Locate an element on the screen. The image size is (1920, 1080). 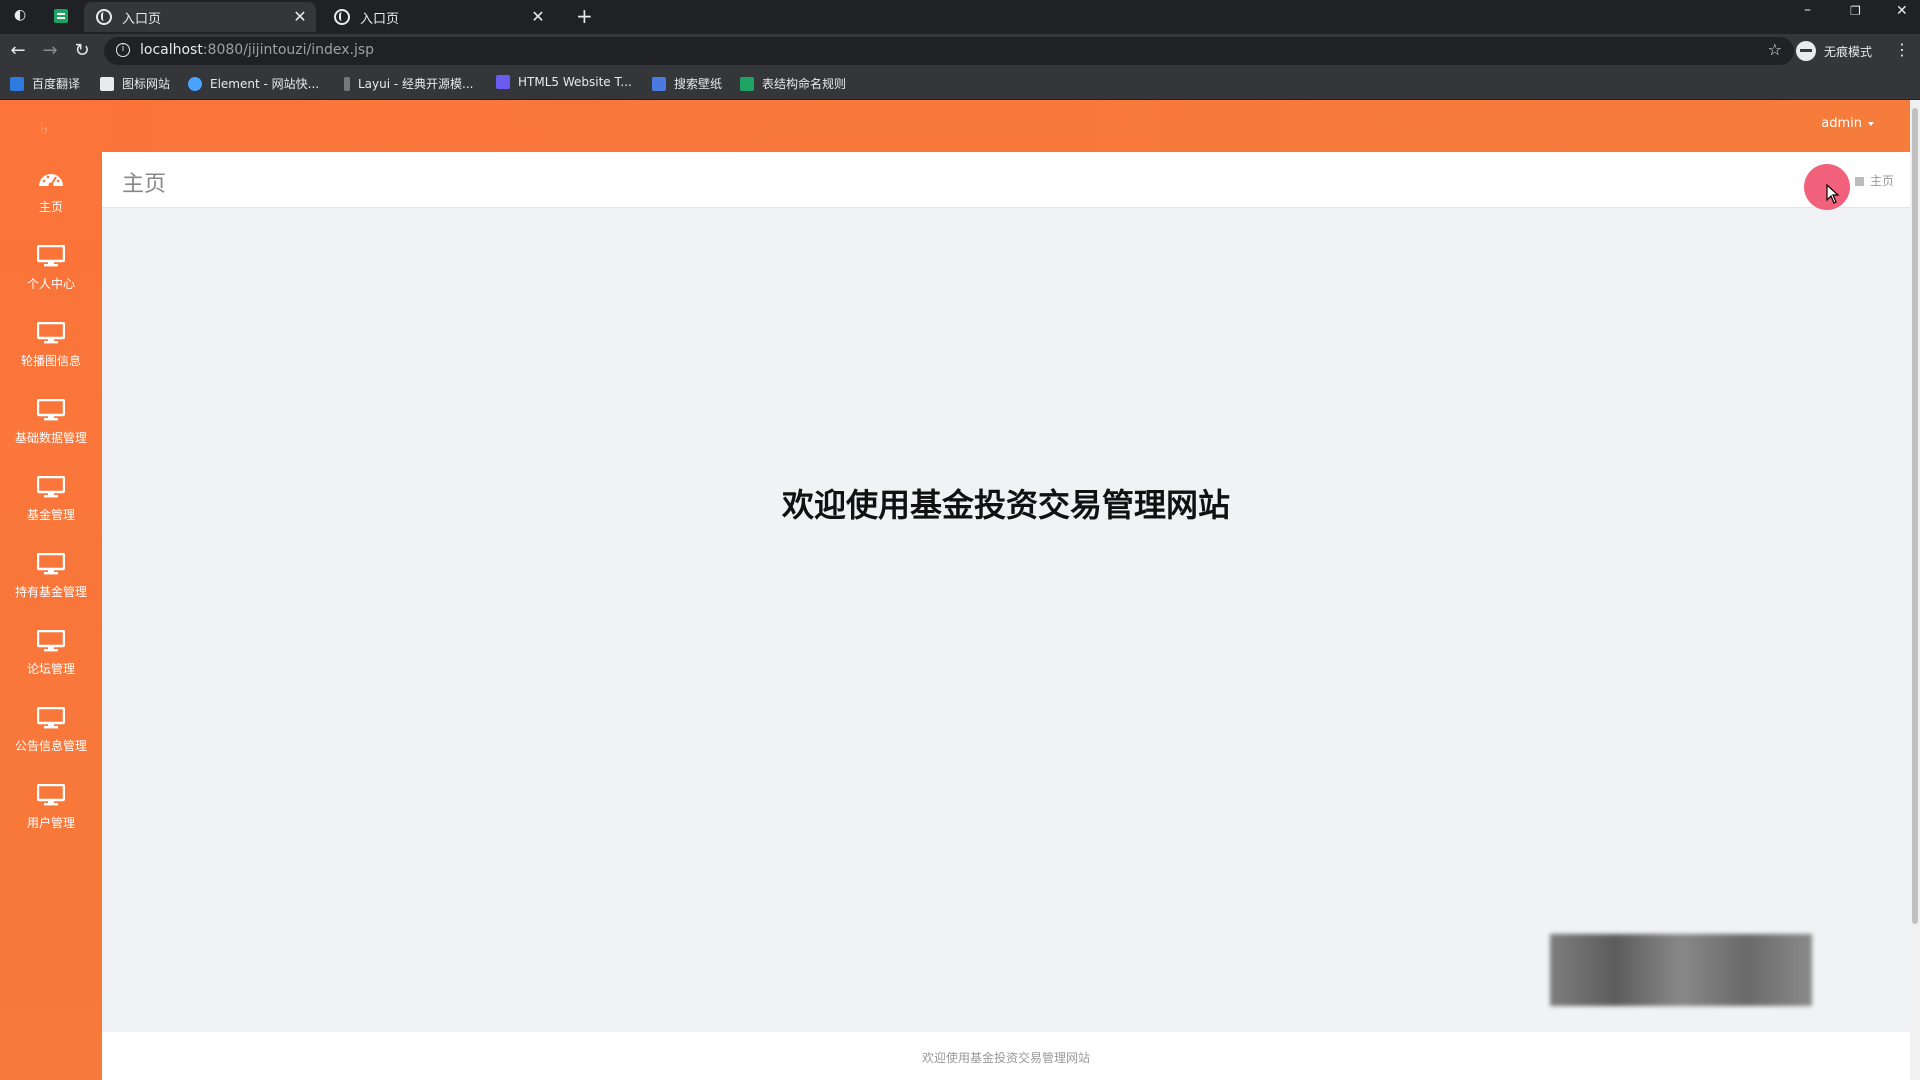
sheet-tab-icon is located at coordinates (61, 16).